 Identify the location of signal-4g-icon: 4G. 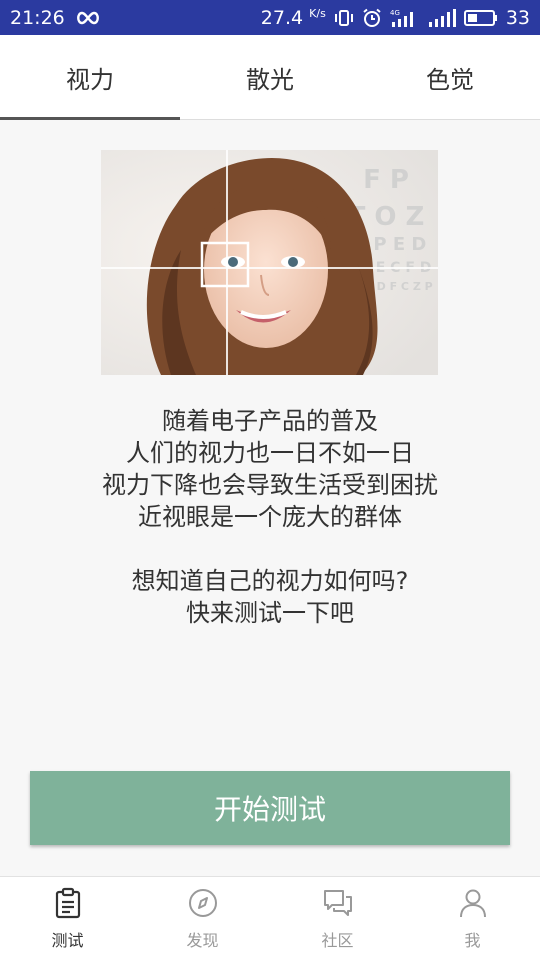
(405, 18).